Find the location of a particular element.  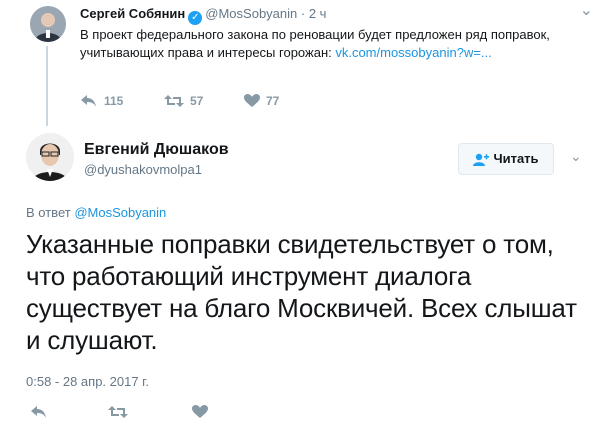

like-button: 77 is located at coordinates (261, 101).